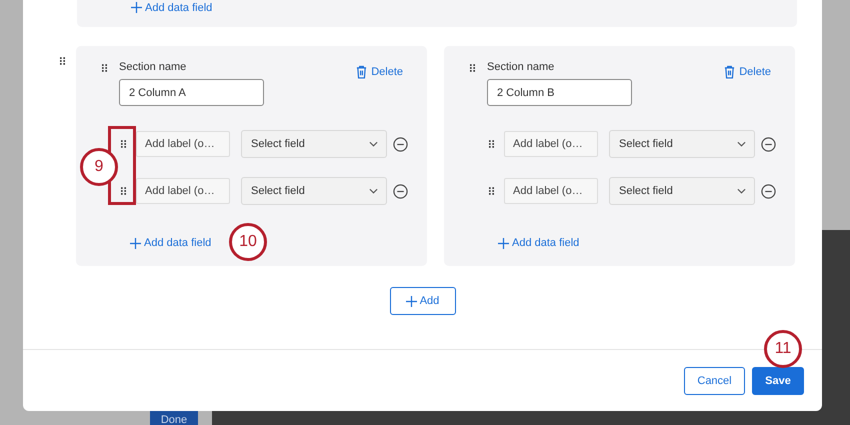  What do you see at coordinates (778, 381) in the screenshot?
I see `save-button: Save` at bounding box center [778, 381].